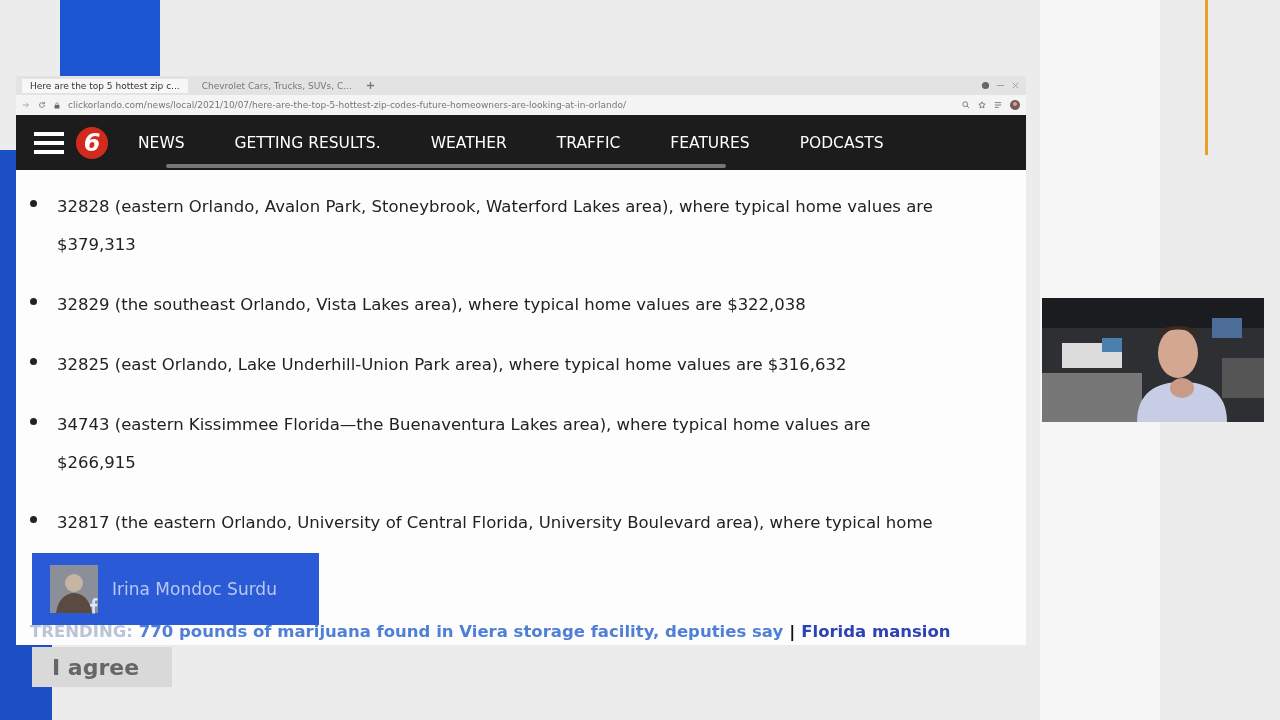  What do you see at coordinates (57, 105) in the screenshot?
I see `lock-icon` at bounding box center [57, 105].